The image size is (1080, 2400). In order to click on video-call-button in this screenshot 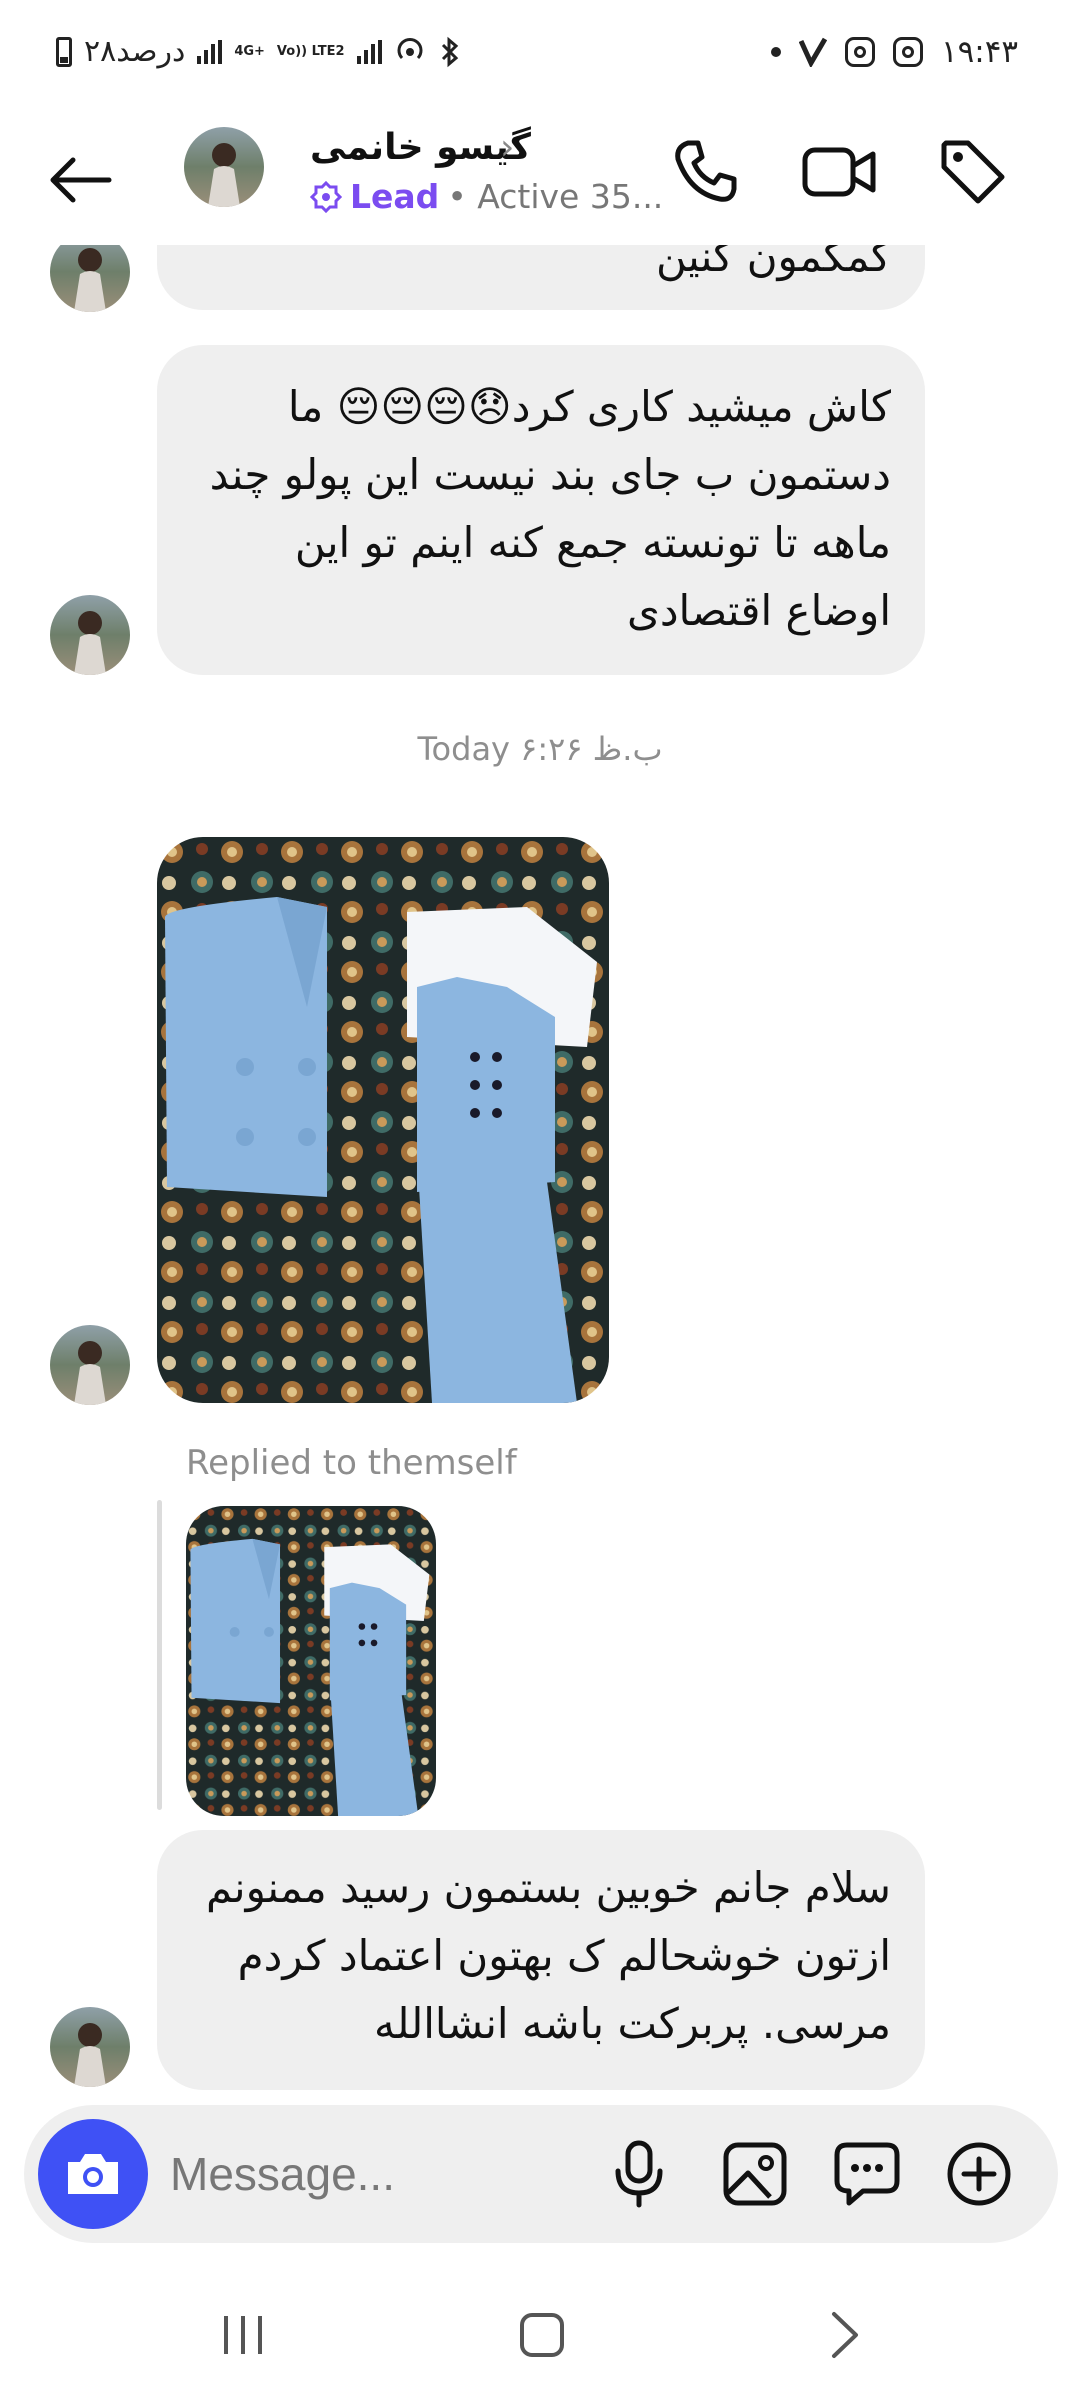, I will do `click(839, 172)`.